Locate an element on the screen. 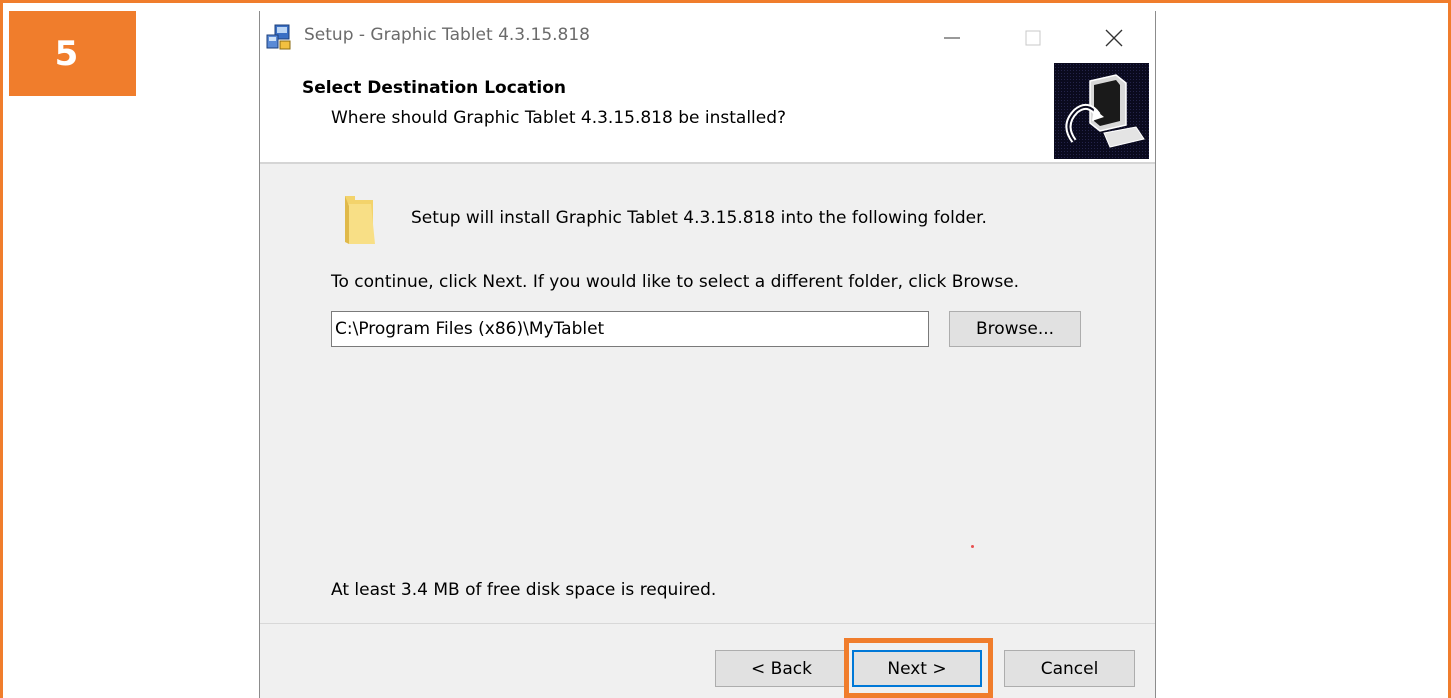 The width and height of the screenshot is (1451, 698). installer-computer-icon is located at coordinates (1101, 111).